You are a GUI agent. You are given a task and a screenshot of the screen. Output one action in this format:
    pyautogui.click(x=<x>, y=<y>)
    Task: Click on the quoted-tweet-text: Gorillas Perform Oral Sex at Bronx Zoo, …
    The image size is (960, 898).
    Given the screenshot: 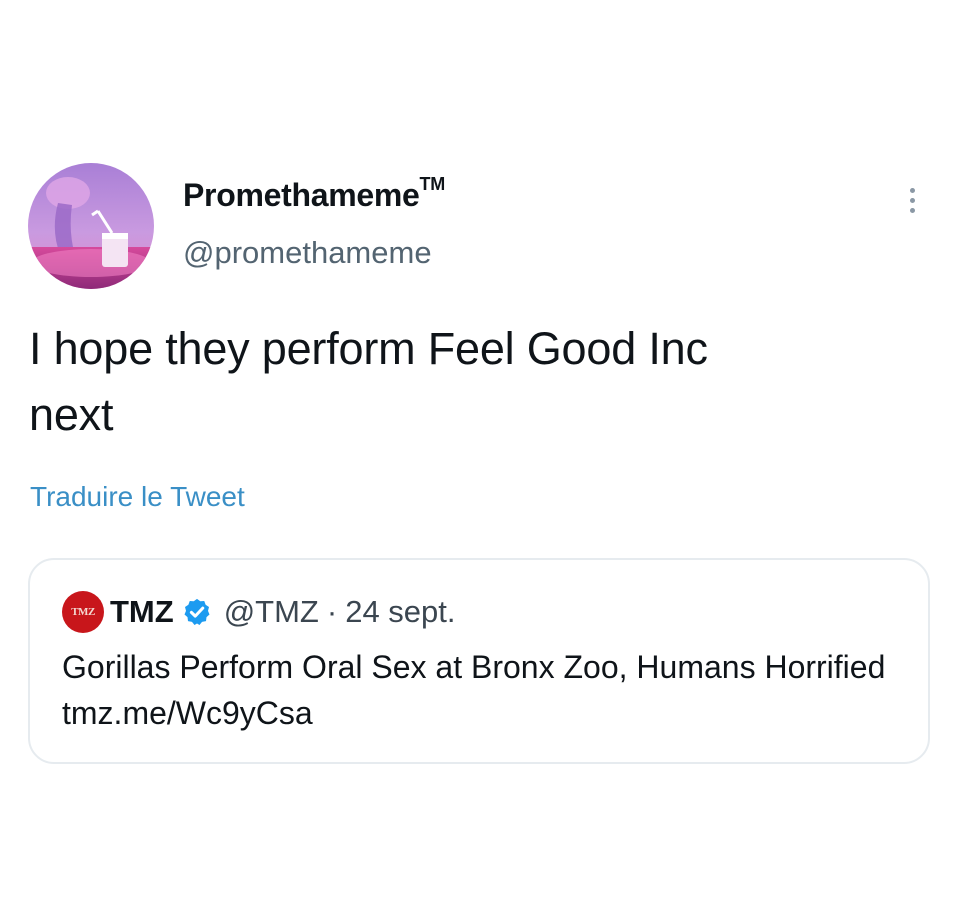 What is the action you would take?
    pyautogui.click(x=487, y=690)
    